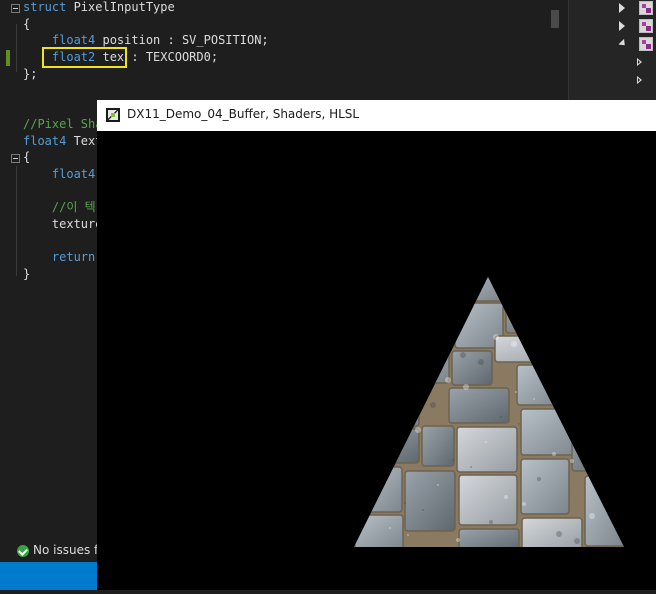 The image size is (656, 594). What do you see at coordinates (84, 57) in the screenshot?
I see `annotation-highlight-box` at bounding box center [84, 57].